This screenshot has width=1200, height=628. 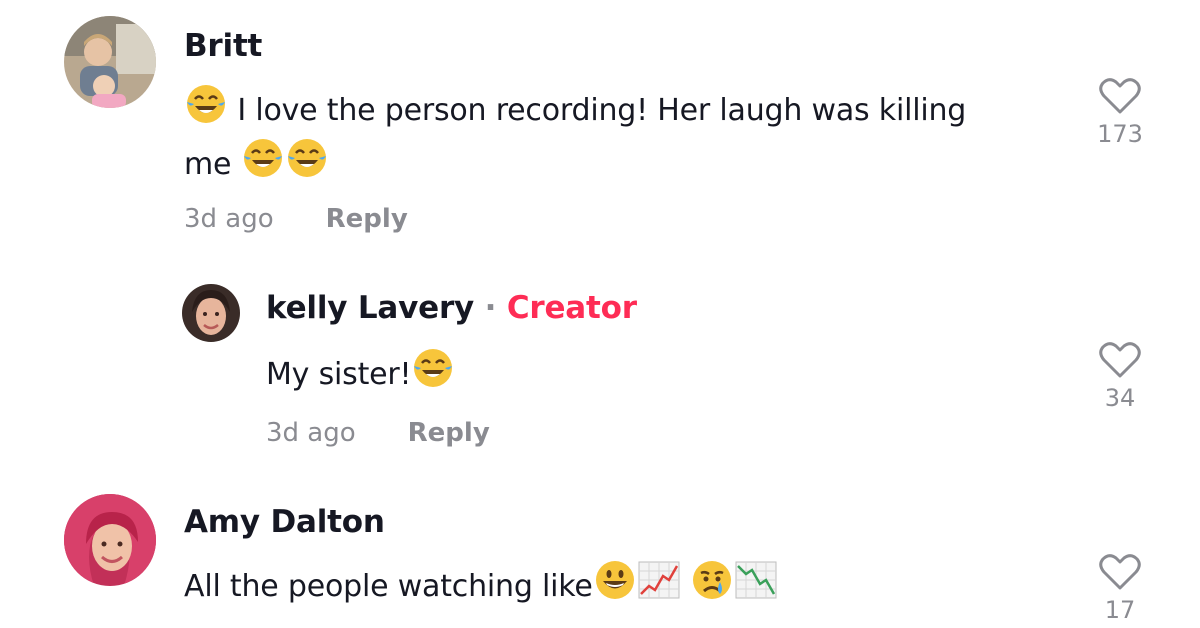 I want to click on like-button: 34, so click(x=1120, y=376).